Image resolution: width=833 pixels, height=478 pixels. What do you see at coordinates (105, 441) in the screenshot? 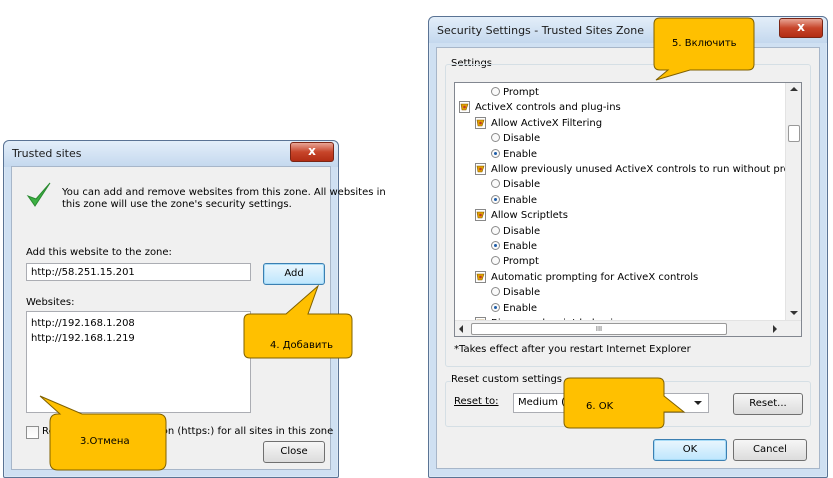
I see `callout-step3: 3.Отмена` at bounding box center [105, 441].